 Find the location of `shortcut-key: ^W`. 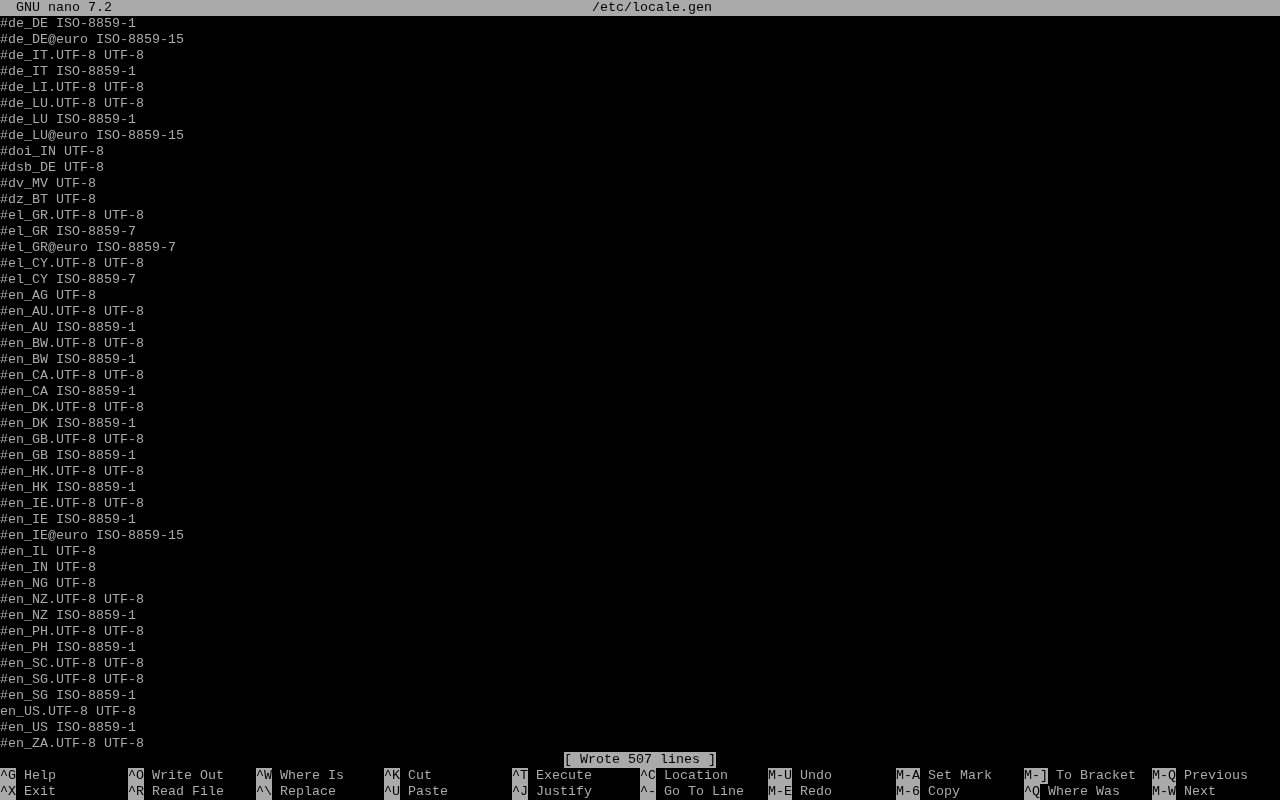

shortcut-key: ^W is located at coordinates (264, 776).